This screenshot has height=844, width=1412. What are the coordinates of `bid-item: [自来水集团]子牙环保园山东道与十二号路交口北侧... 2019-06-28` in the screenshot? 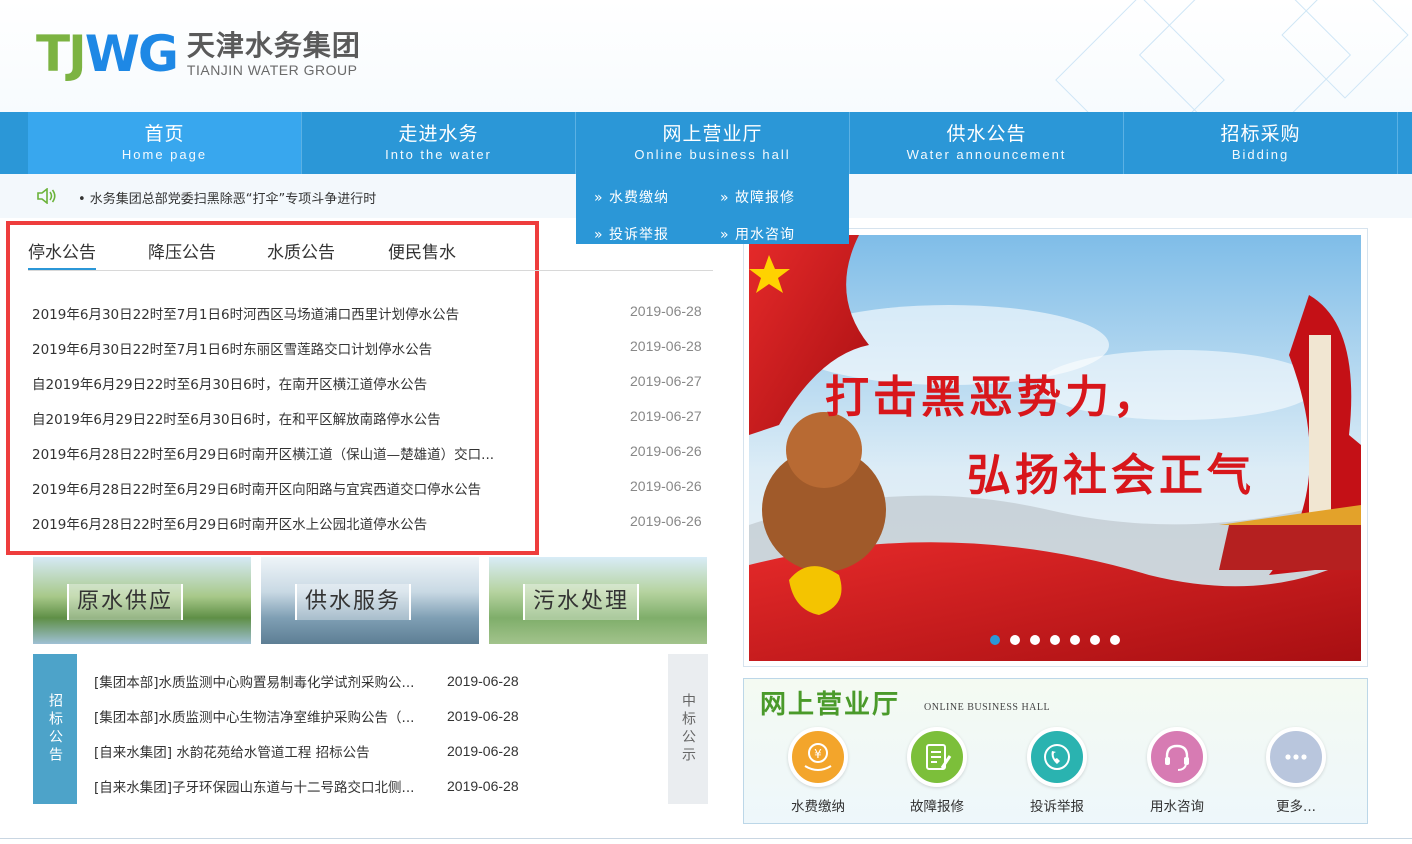 It's located at (314, 787).